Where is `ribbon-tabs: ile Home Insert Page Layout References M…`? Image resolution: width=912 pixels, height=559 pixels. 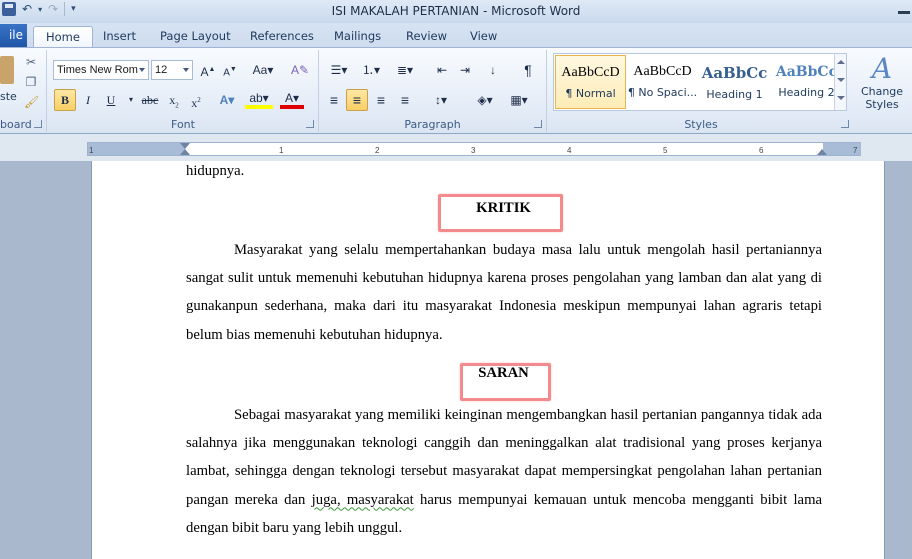 ribbon-tabs: ile Home Insert Page Layout References M… is located at coordinates (456, 35).